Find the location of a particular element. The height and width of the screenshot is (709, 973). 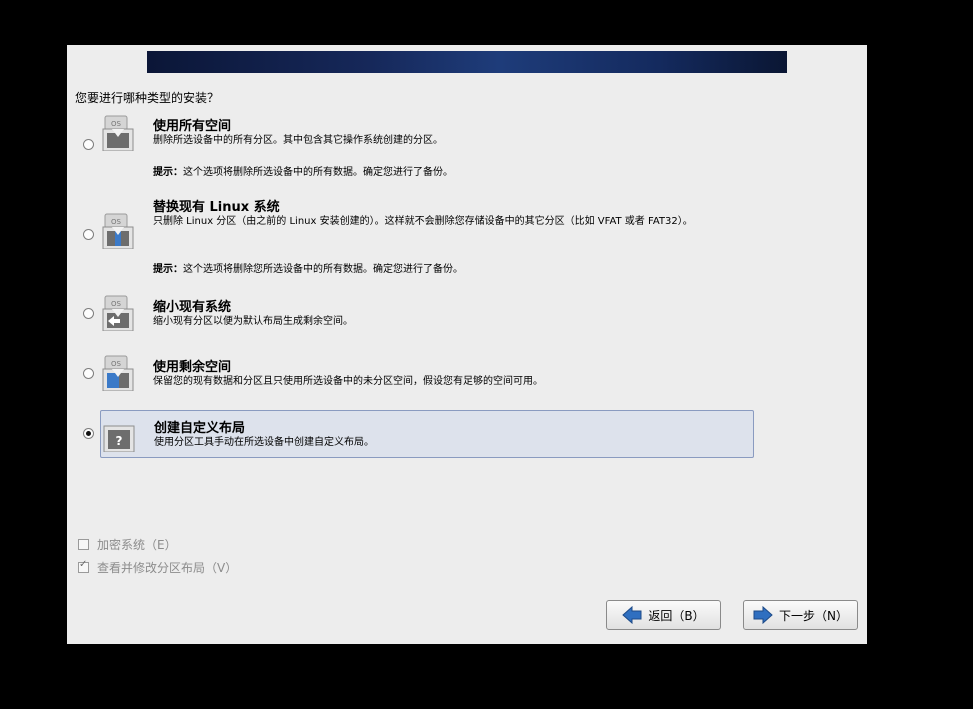

radio-use-all-space is located at coordinates (88, 144).